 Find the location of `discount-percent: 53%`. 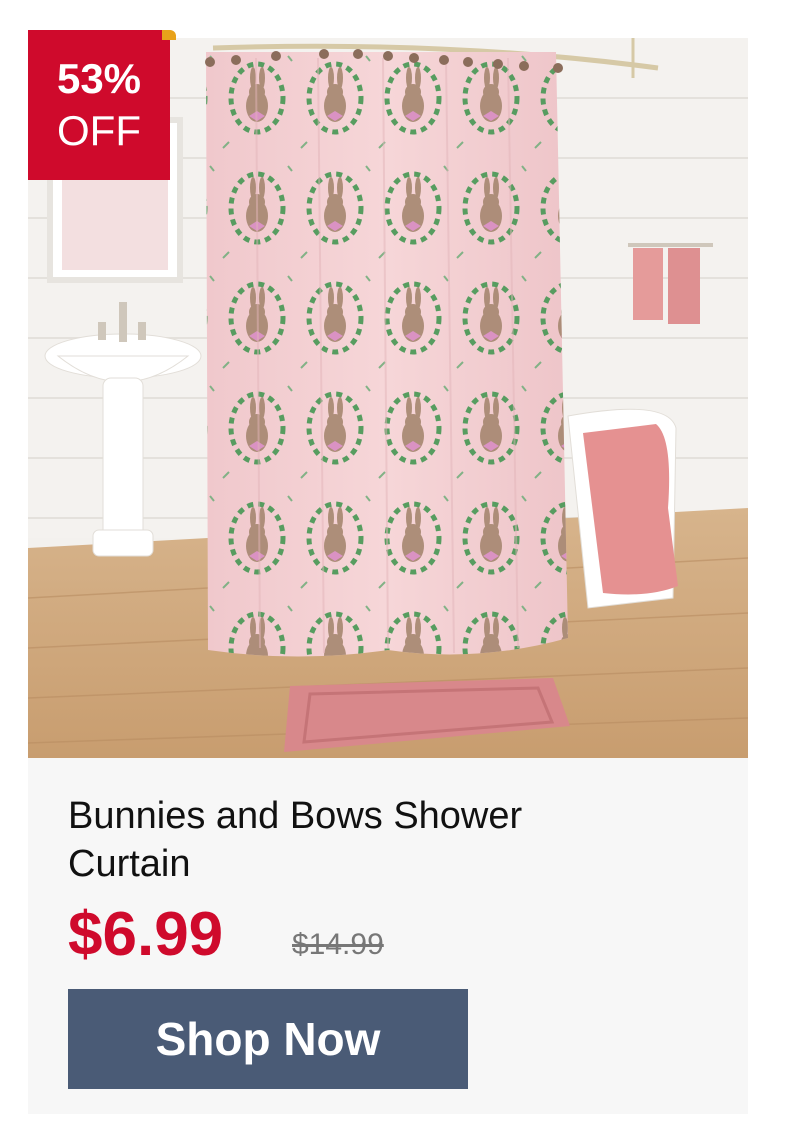

discount-percent: 53% is located at coordinates (99, 78).